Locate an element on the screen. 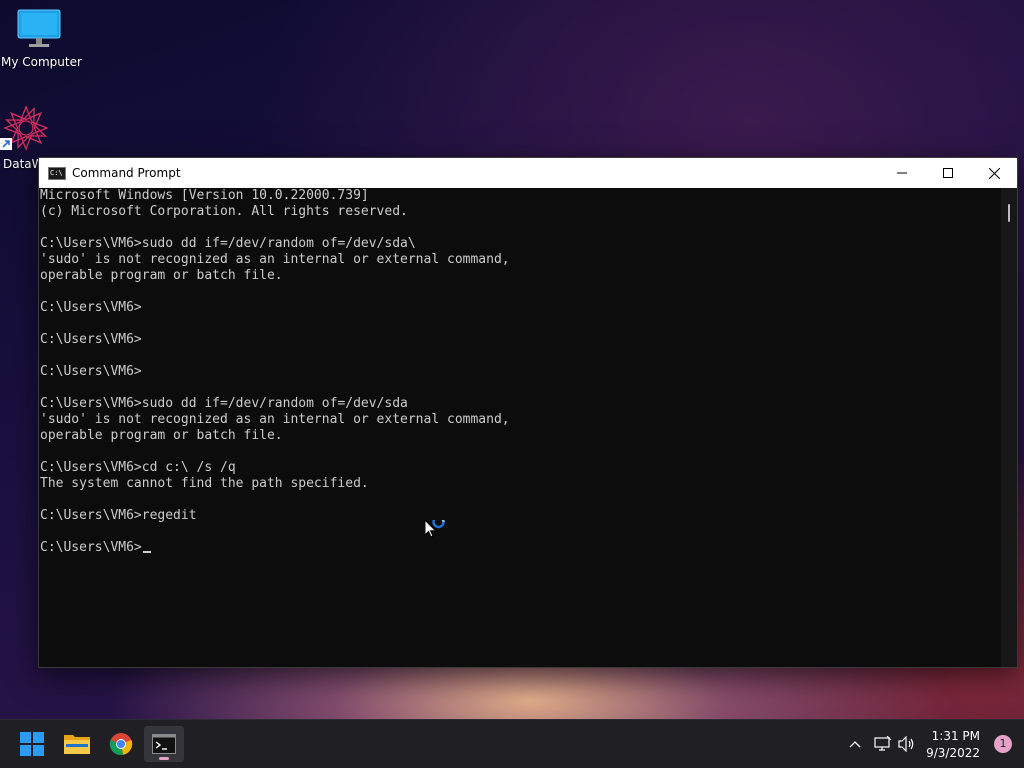 The image size is (1024, 768). terminal-icon is located at coordinates (164, 744).